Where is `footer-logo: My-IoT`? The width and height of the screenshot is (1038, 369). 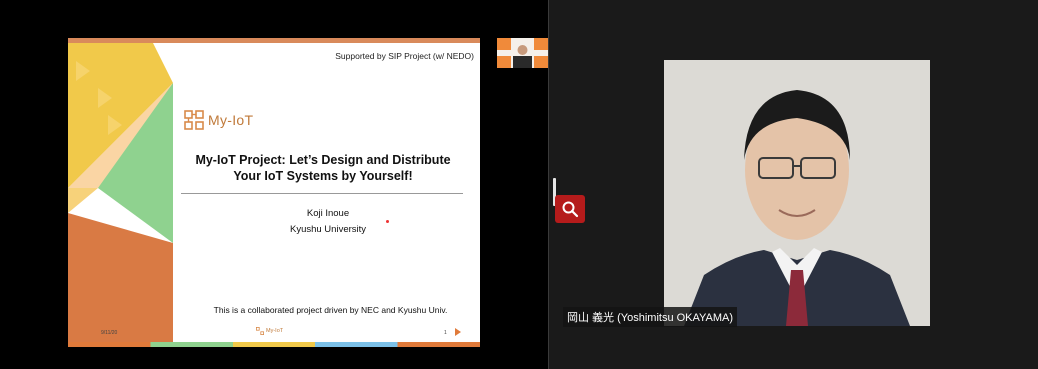 footer-logo: My-IoT is located at coordinates (269, 331).